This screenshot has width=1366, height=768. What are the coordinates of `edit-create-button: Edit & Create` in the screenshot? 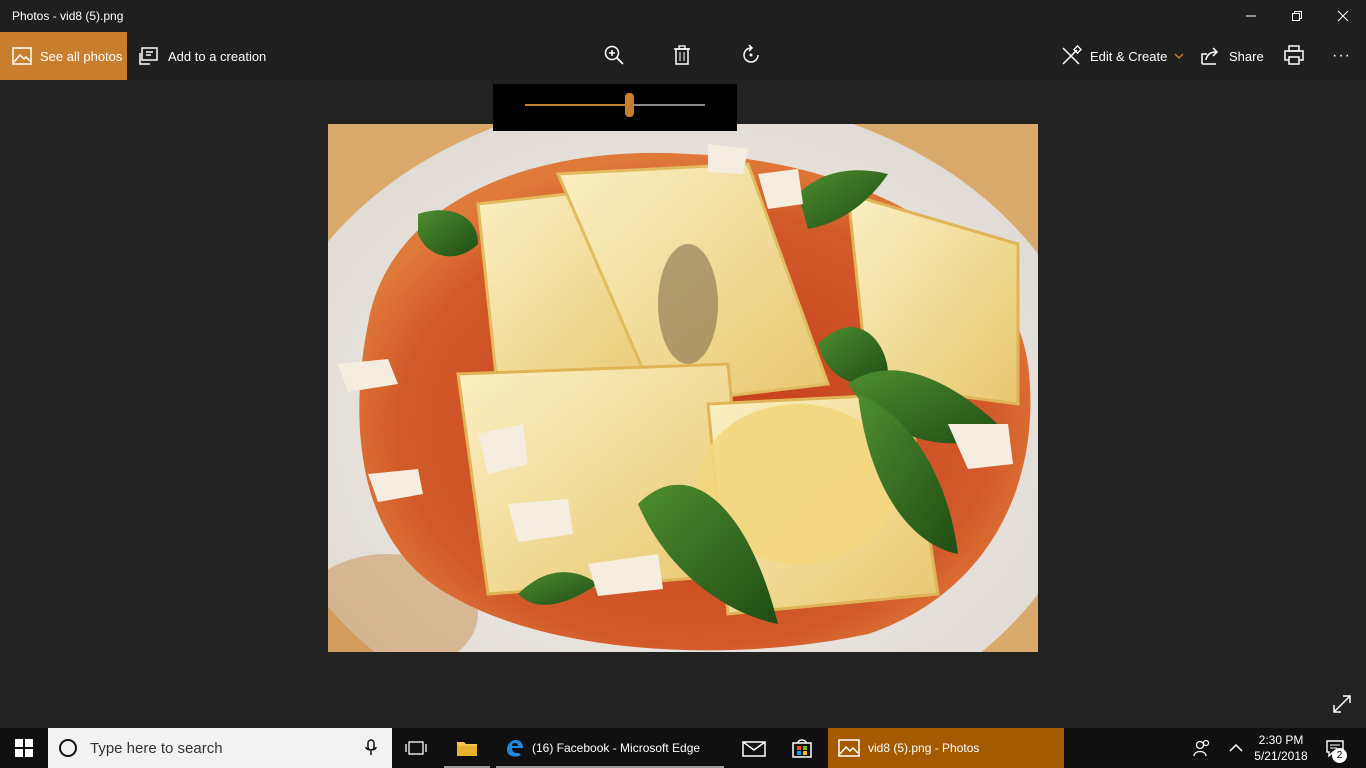 It's located at (1122, 56).